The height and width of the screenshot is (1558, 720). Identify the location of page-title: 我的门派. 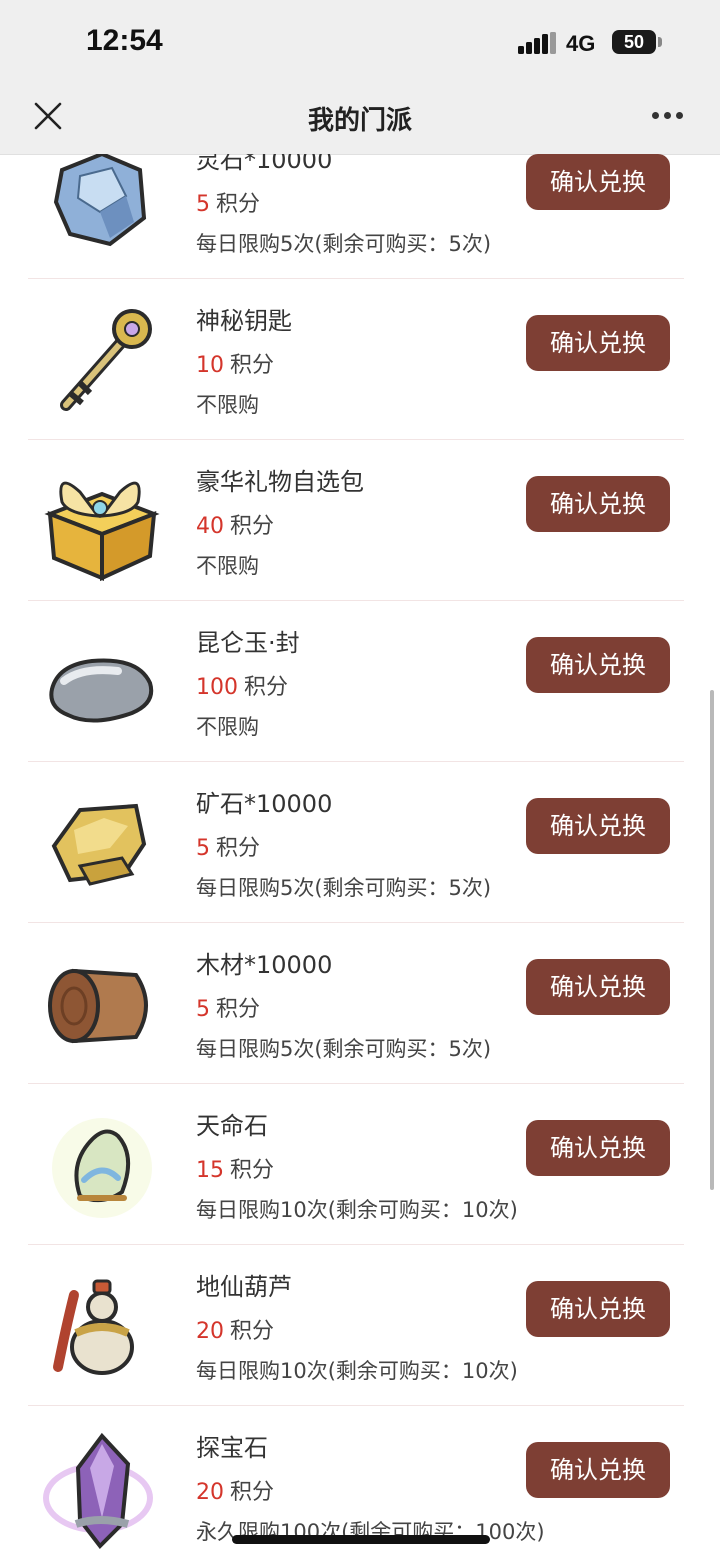
(359, 121).